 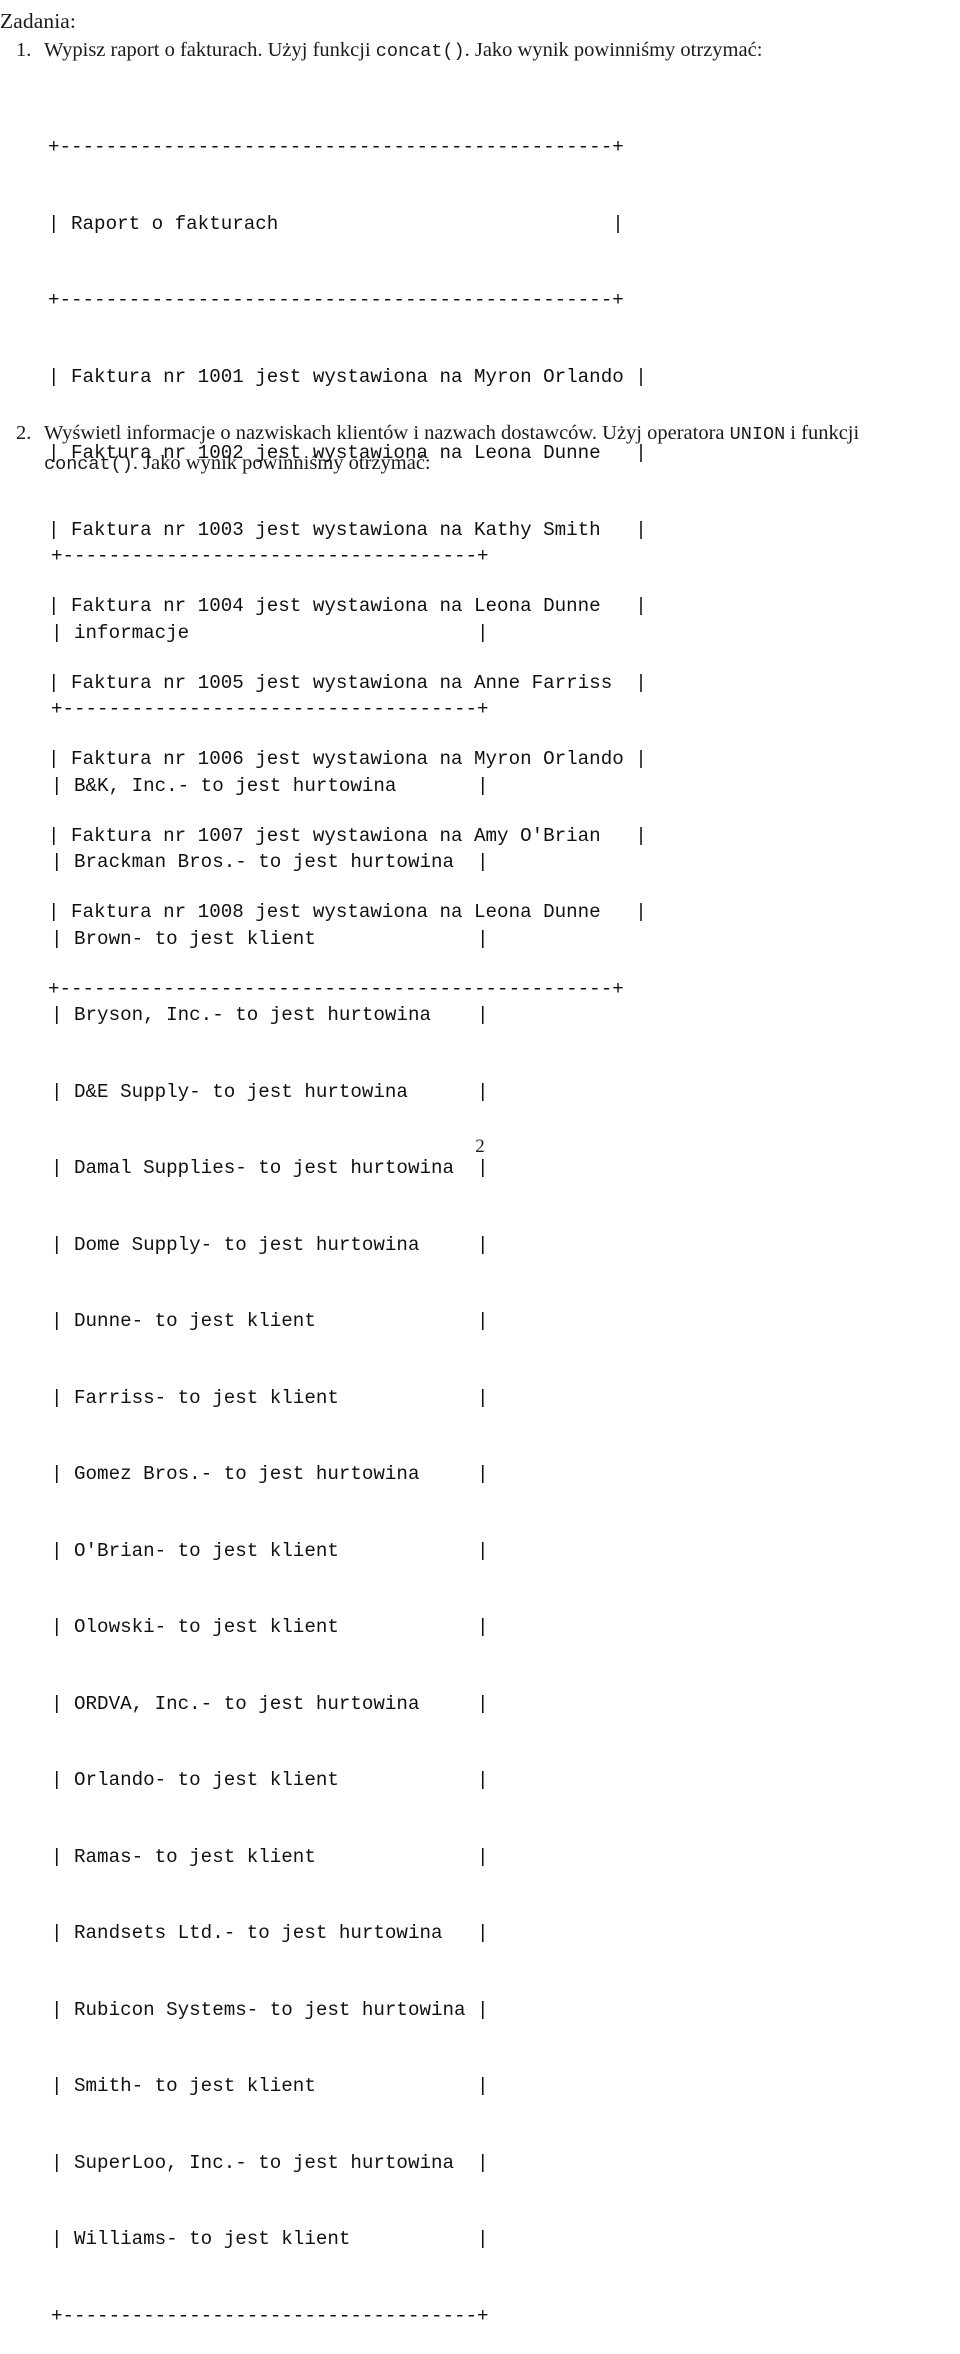 What do you see at coordinates (270, 938) in the screenshot?
I see `table-row: | Brown- to jest klient |` at bounding box center [270, 938].